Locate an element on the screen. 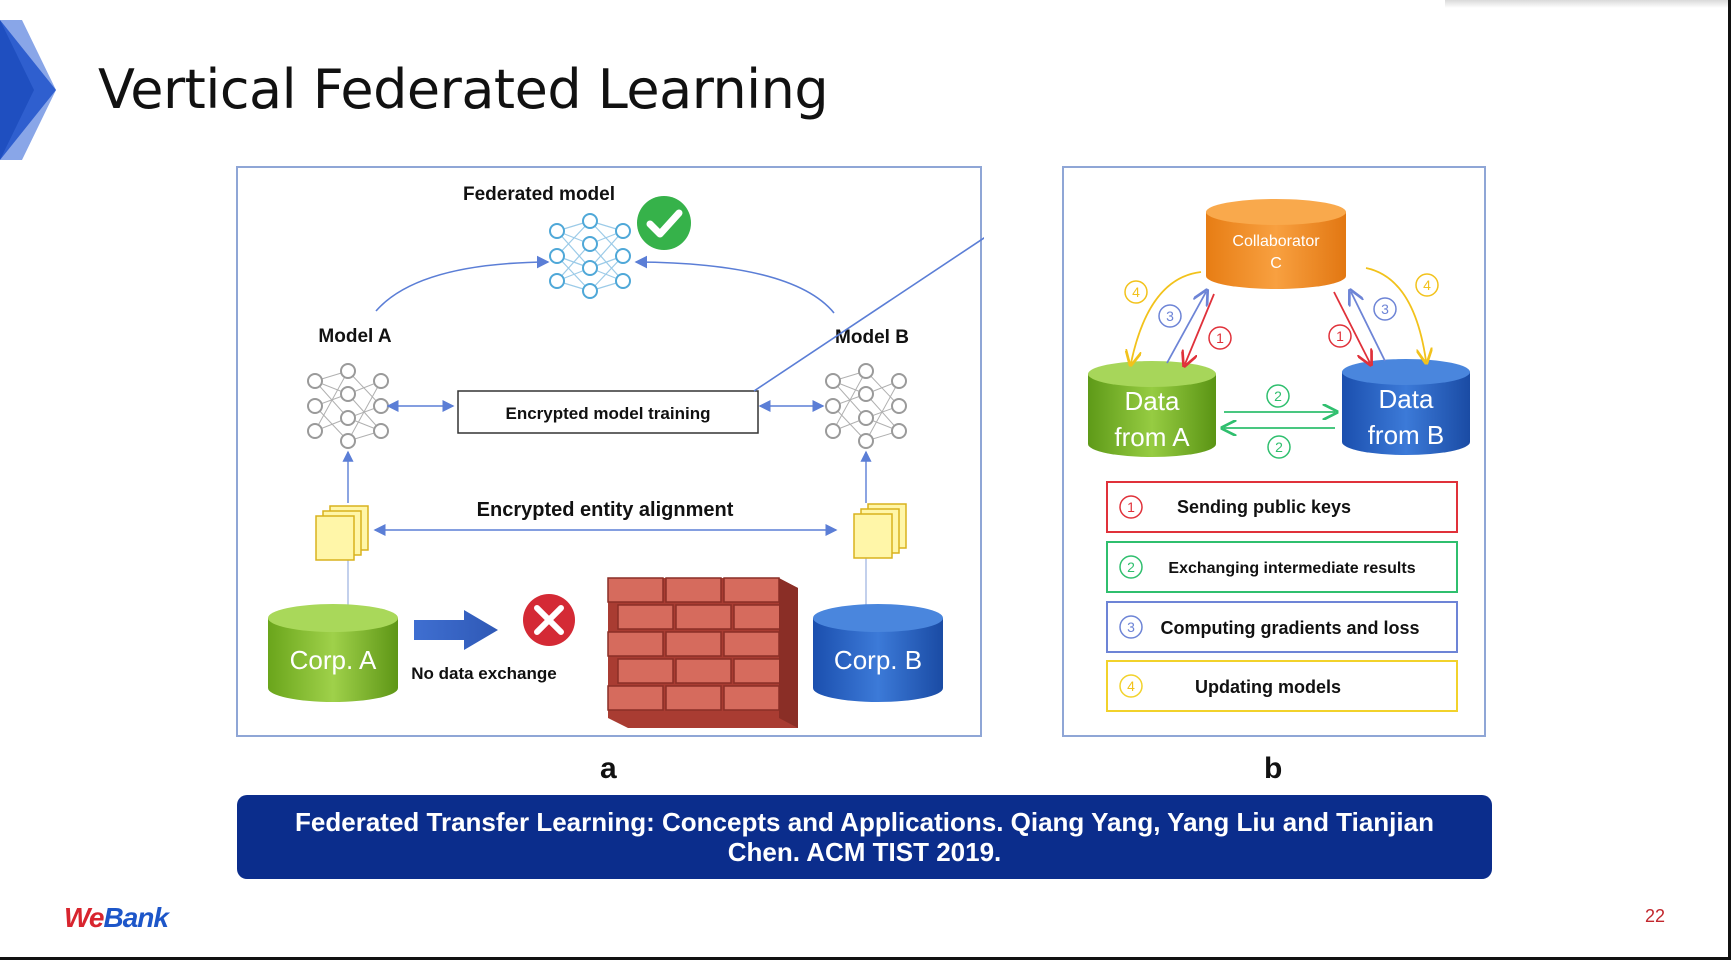 Image resolution: width=1731 pixels, height=960 pixels. legend-label-4: Updating models is located at coordinates (1268, 687).